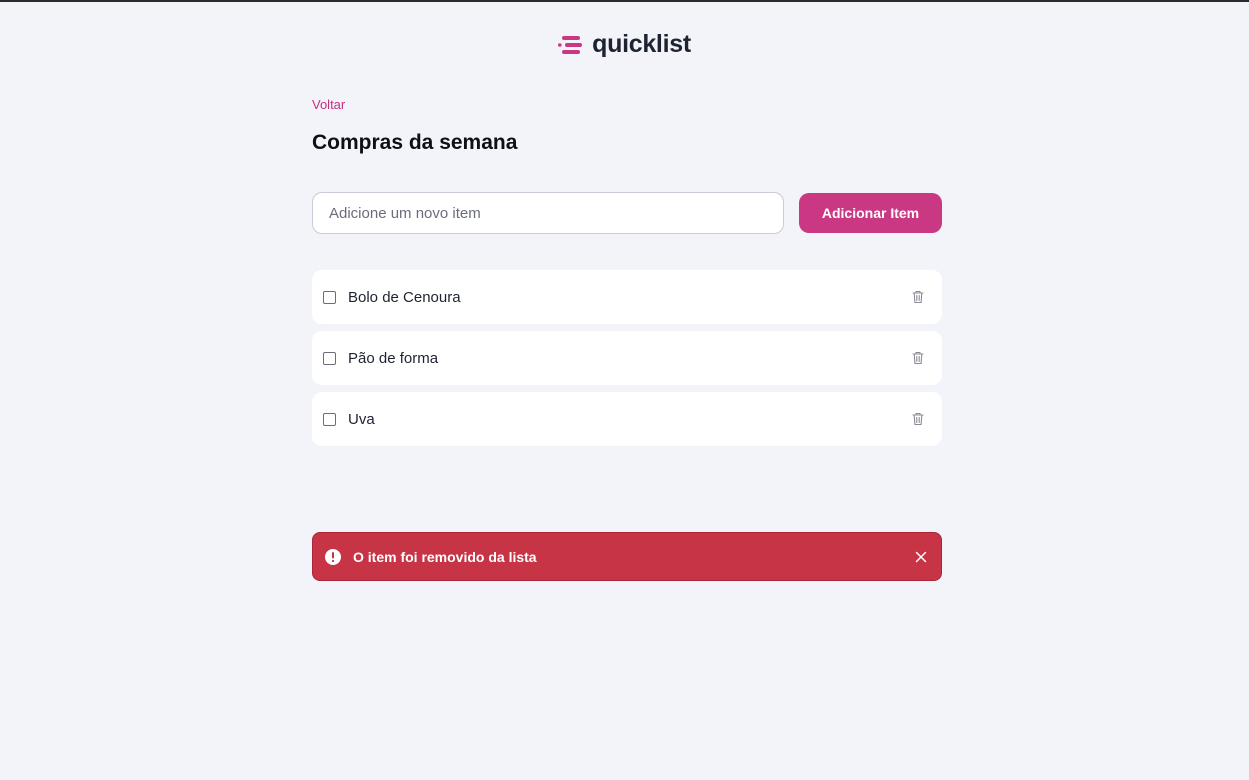 This screenshot has height=780, width=1249. I want to click on alert-circle-icon, so click(333, 556).